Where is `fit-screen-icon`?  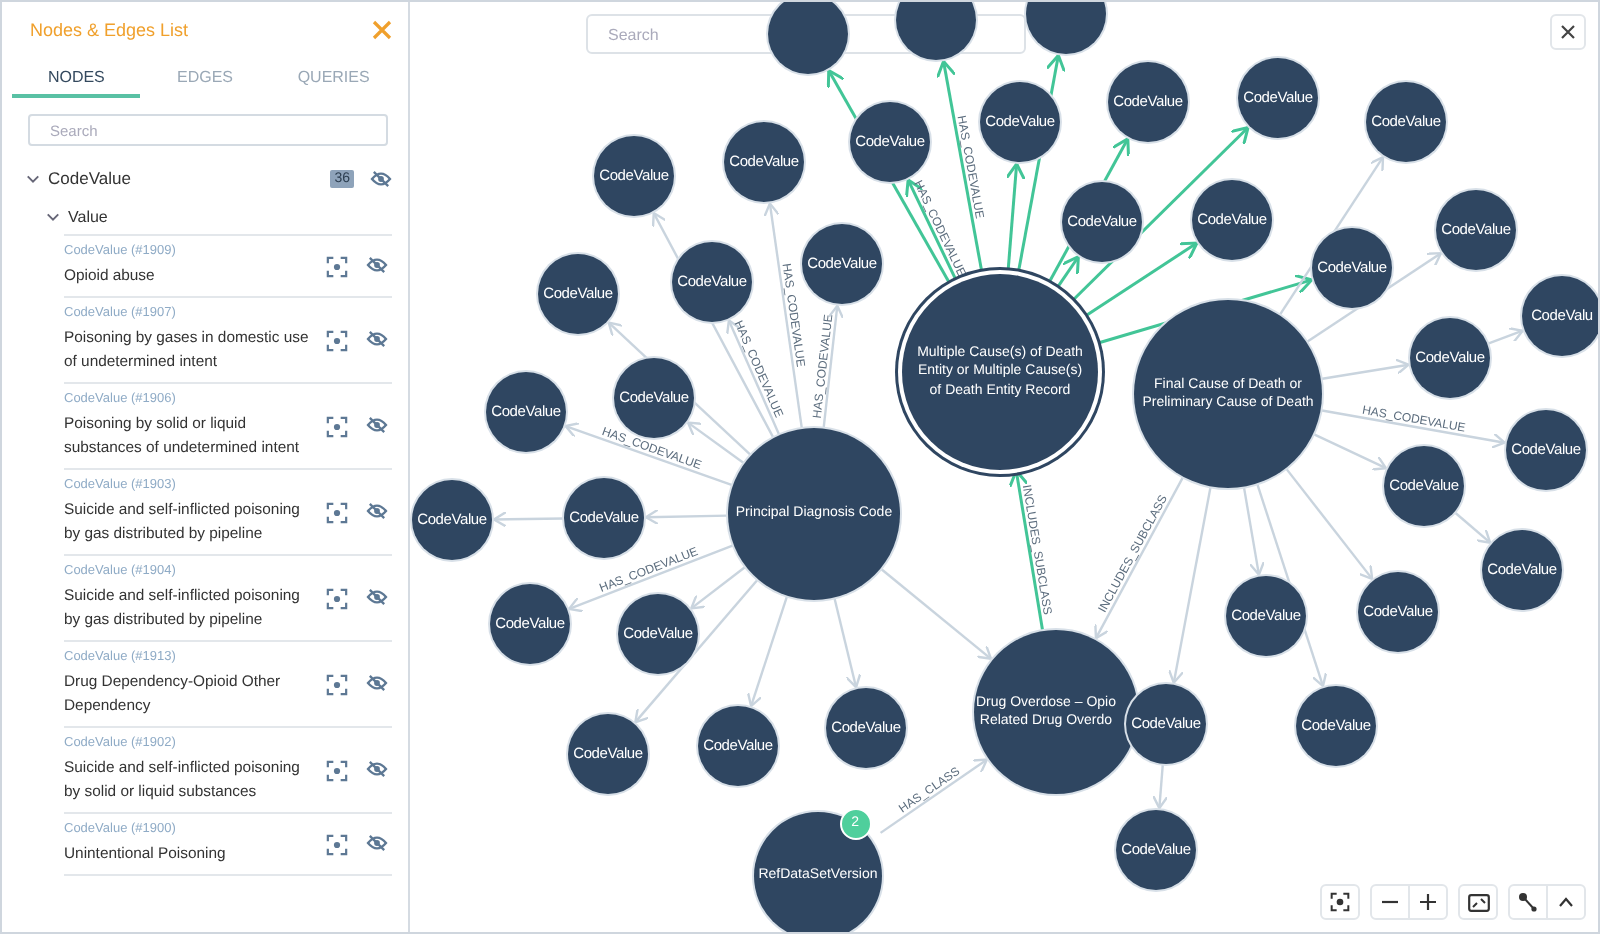 fit-screen-icon is located at coordinates (1478, 902).